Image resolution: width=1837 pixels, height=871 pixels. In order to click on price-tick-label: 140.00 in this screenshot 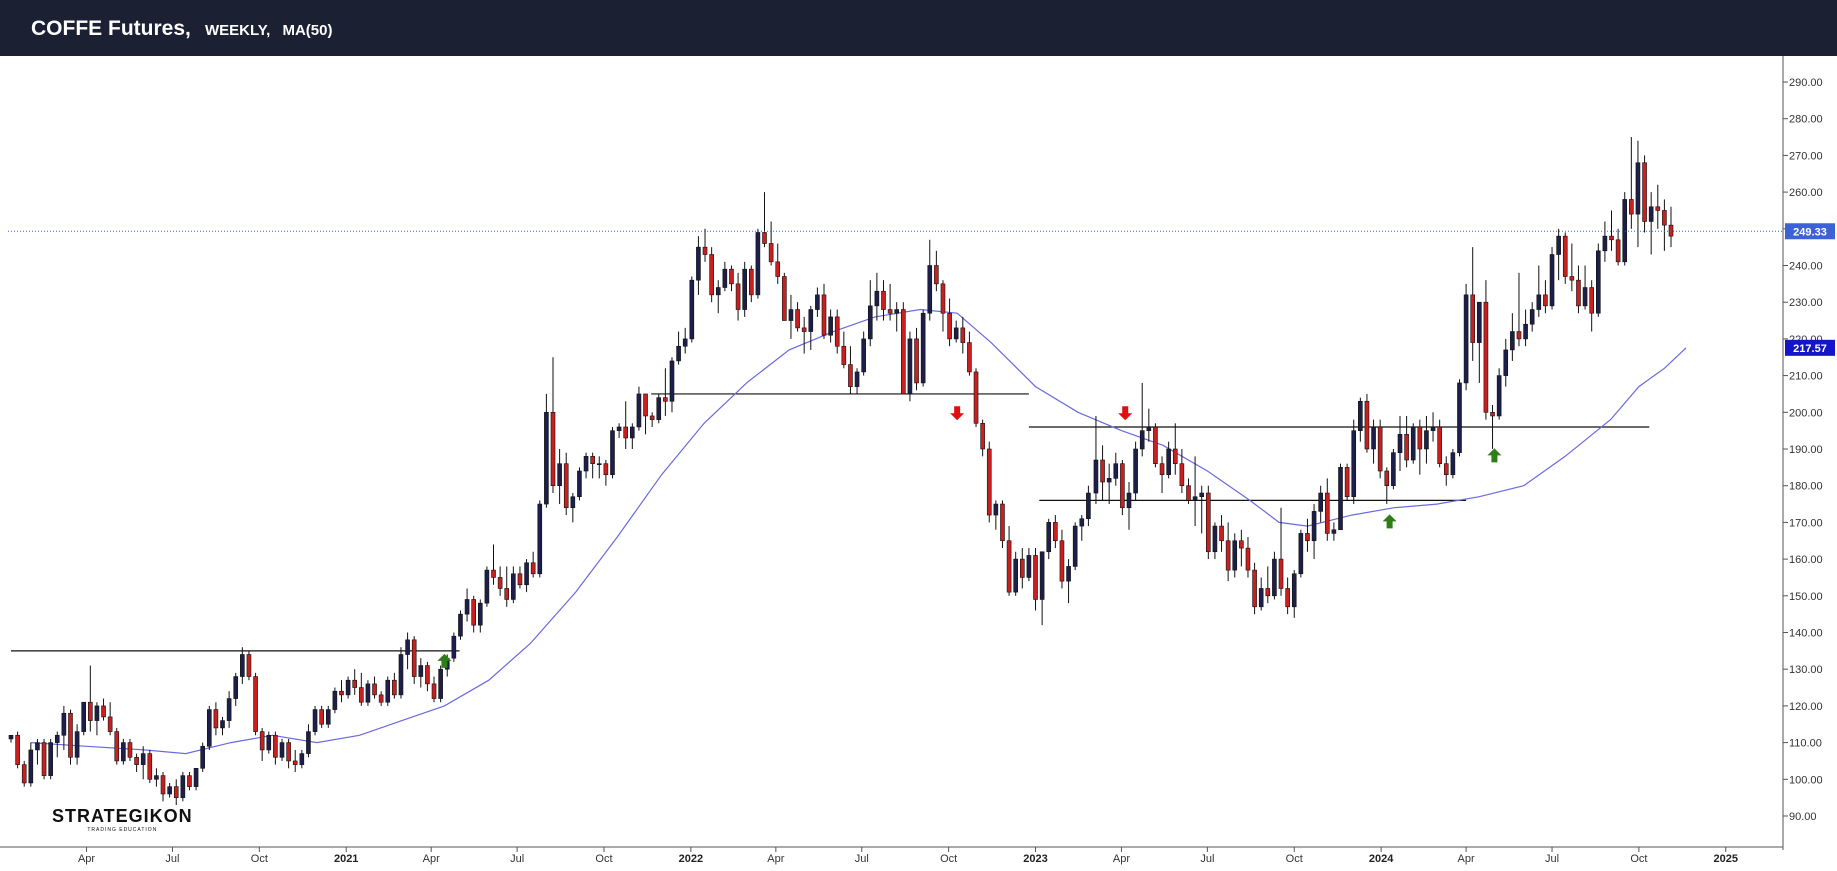, I will do `click(1806, 634)`.